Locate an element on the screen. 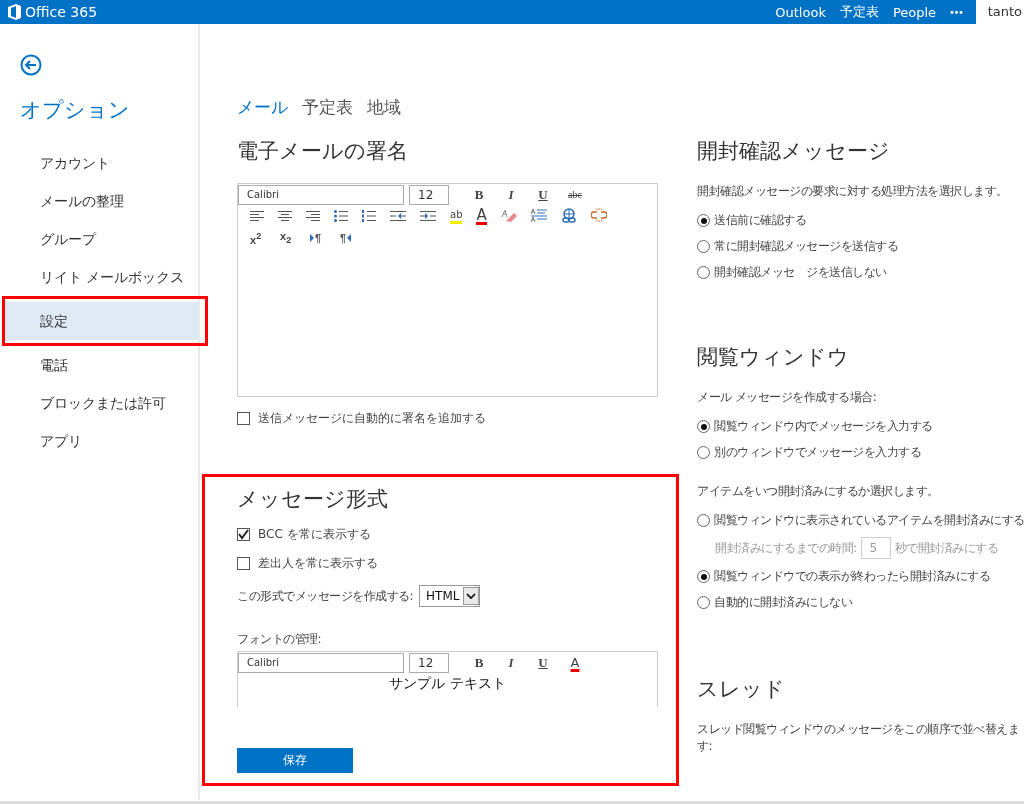  radio-label: 常に開封確認メッセージを送信する is located at coordinates (806, 246).